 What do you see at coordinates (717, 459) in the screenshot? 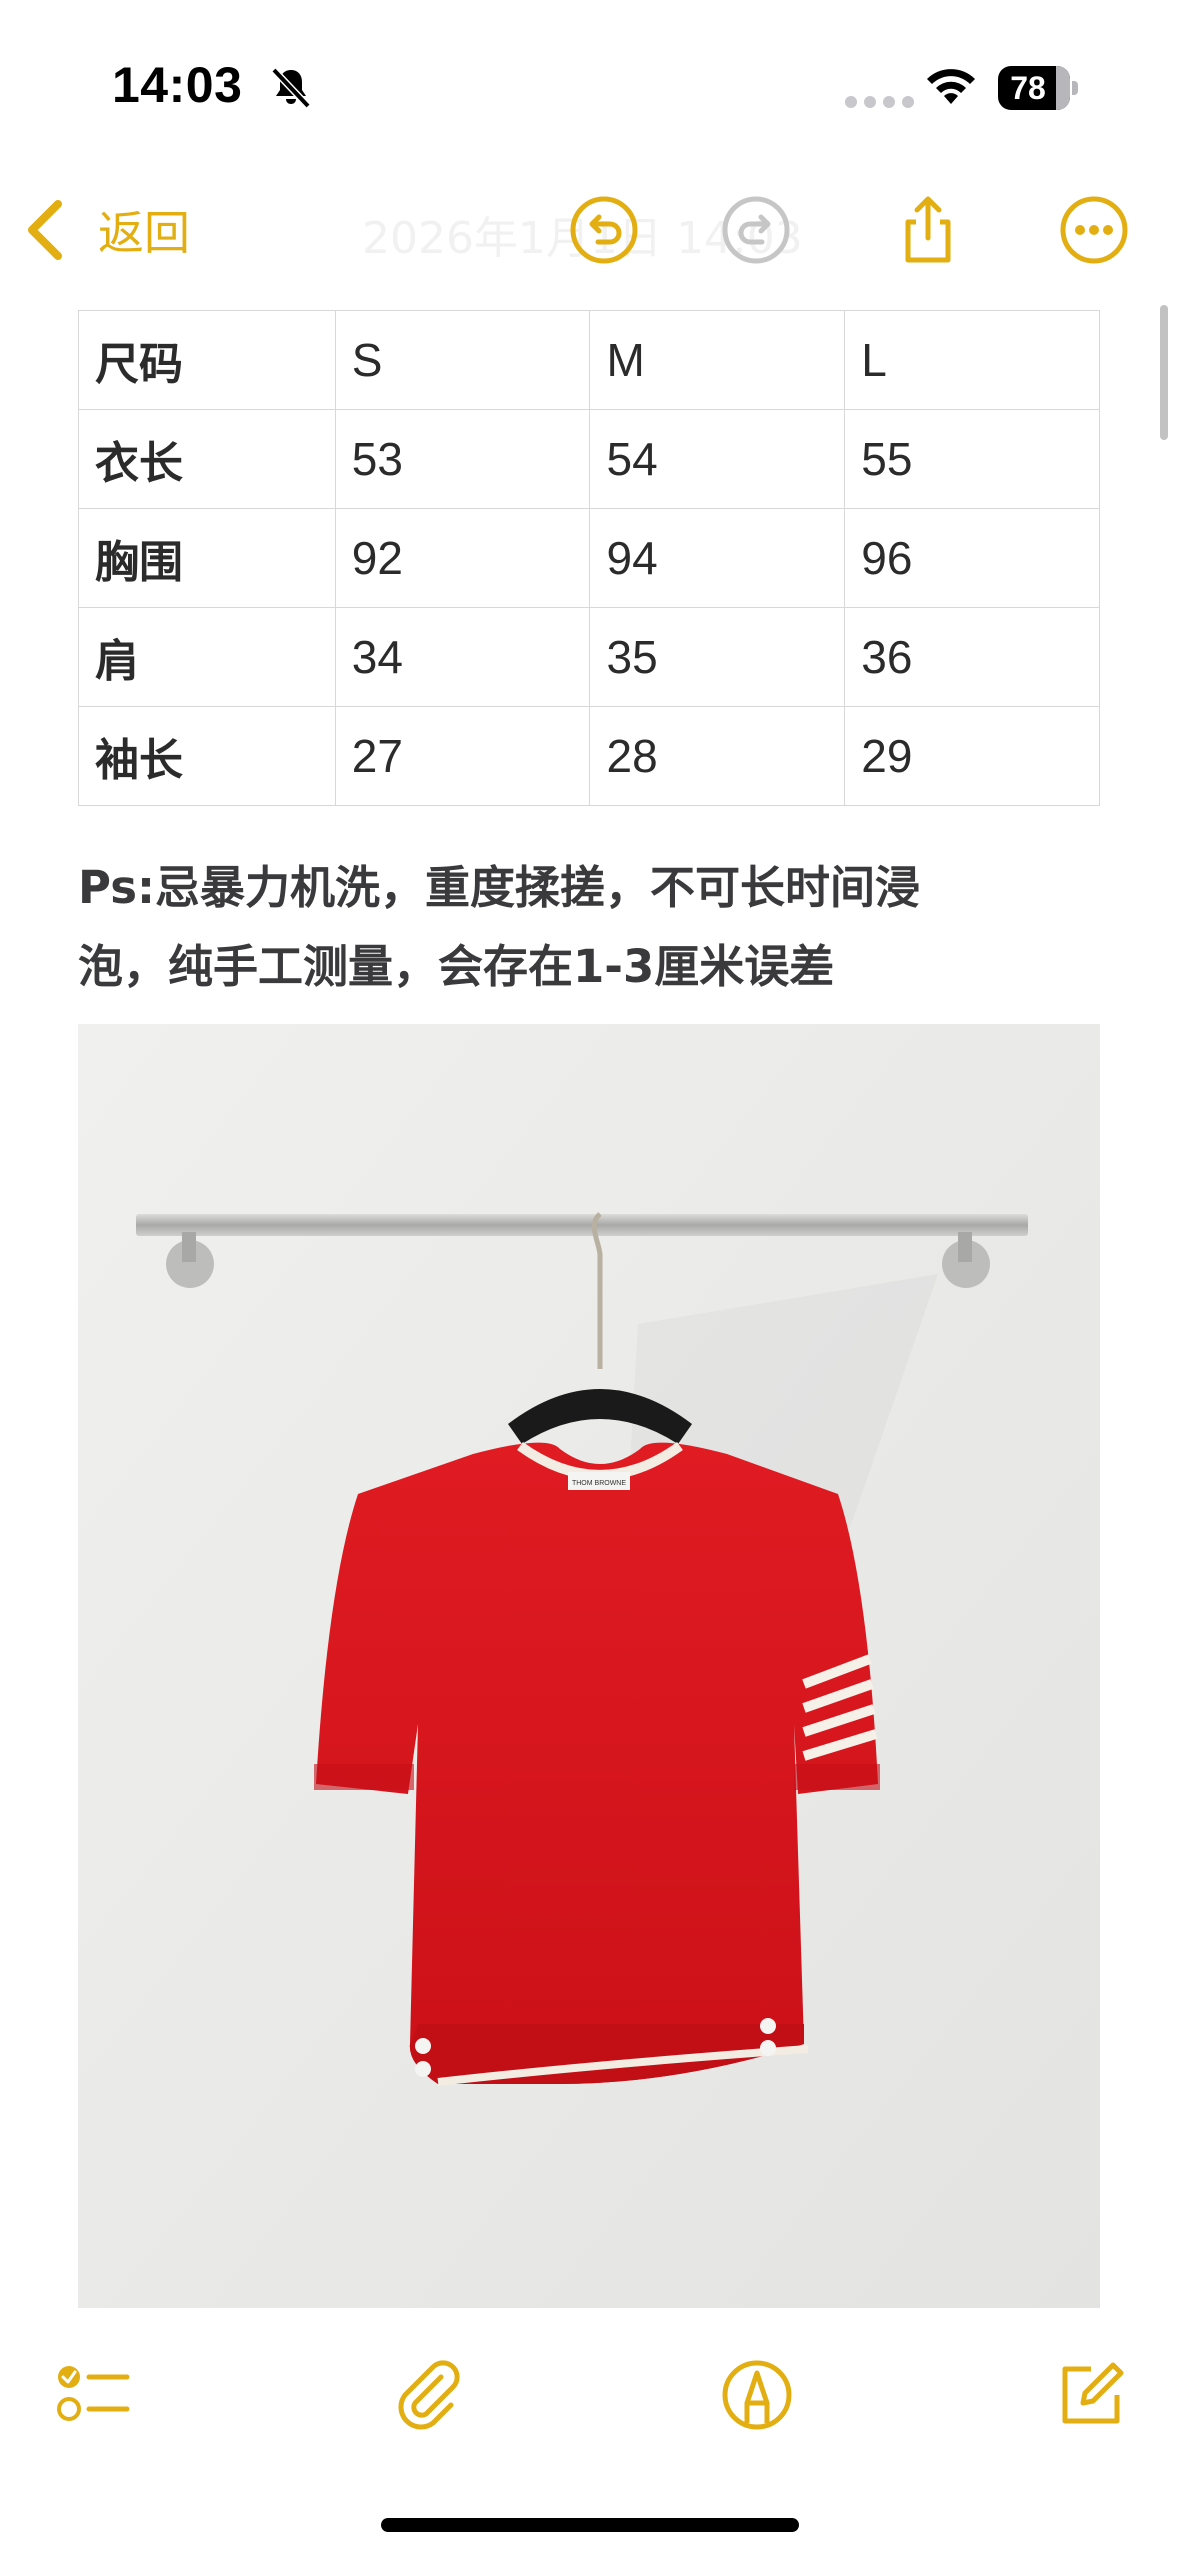
I see `table-cell: 54` at bounding box center [717, 459].